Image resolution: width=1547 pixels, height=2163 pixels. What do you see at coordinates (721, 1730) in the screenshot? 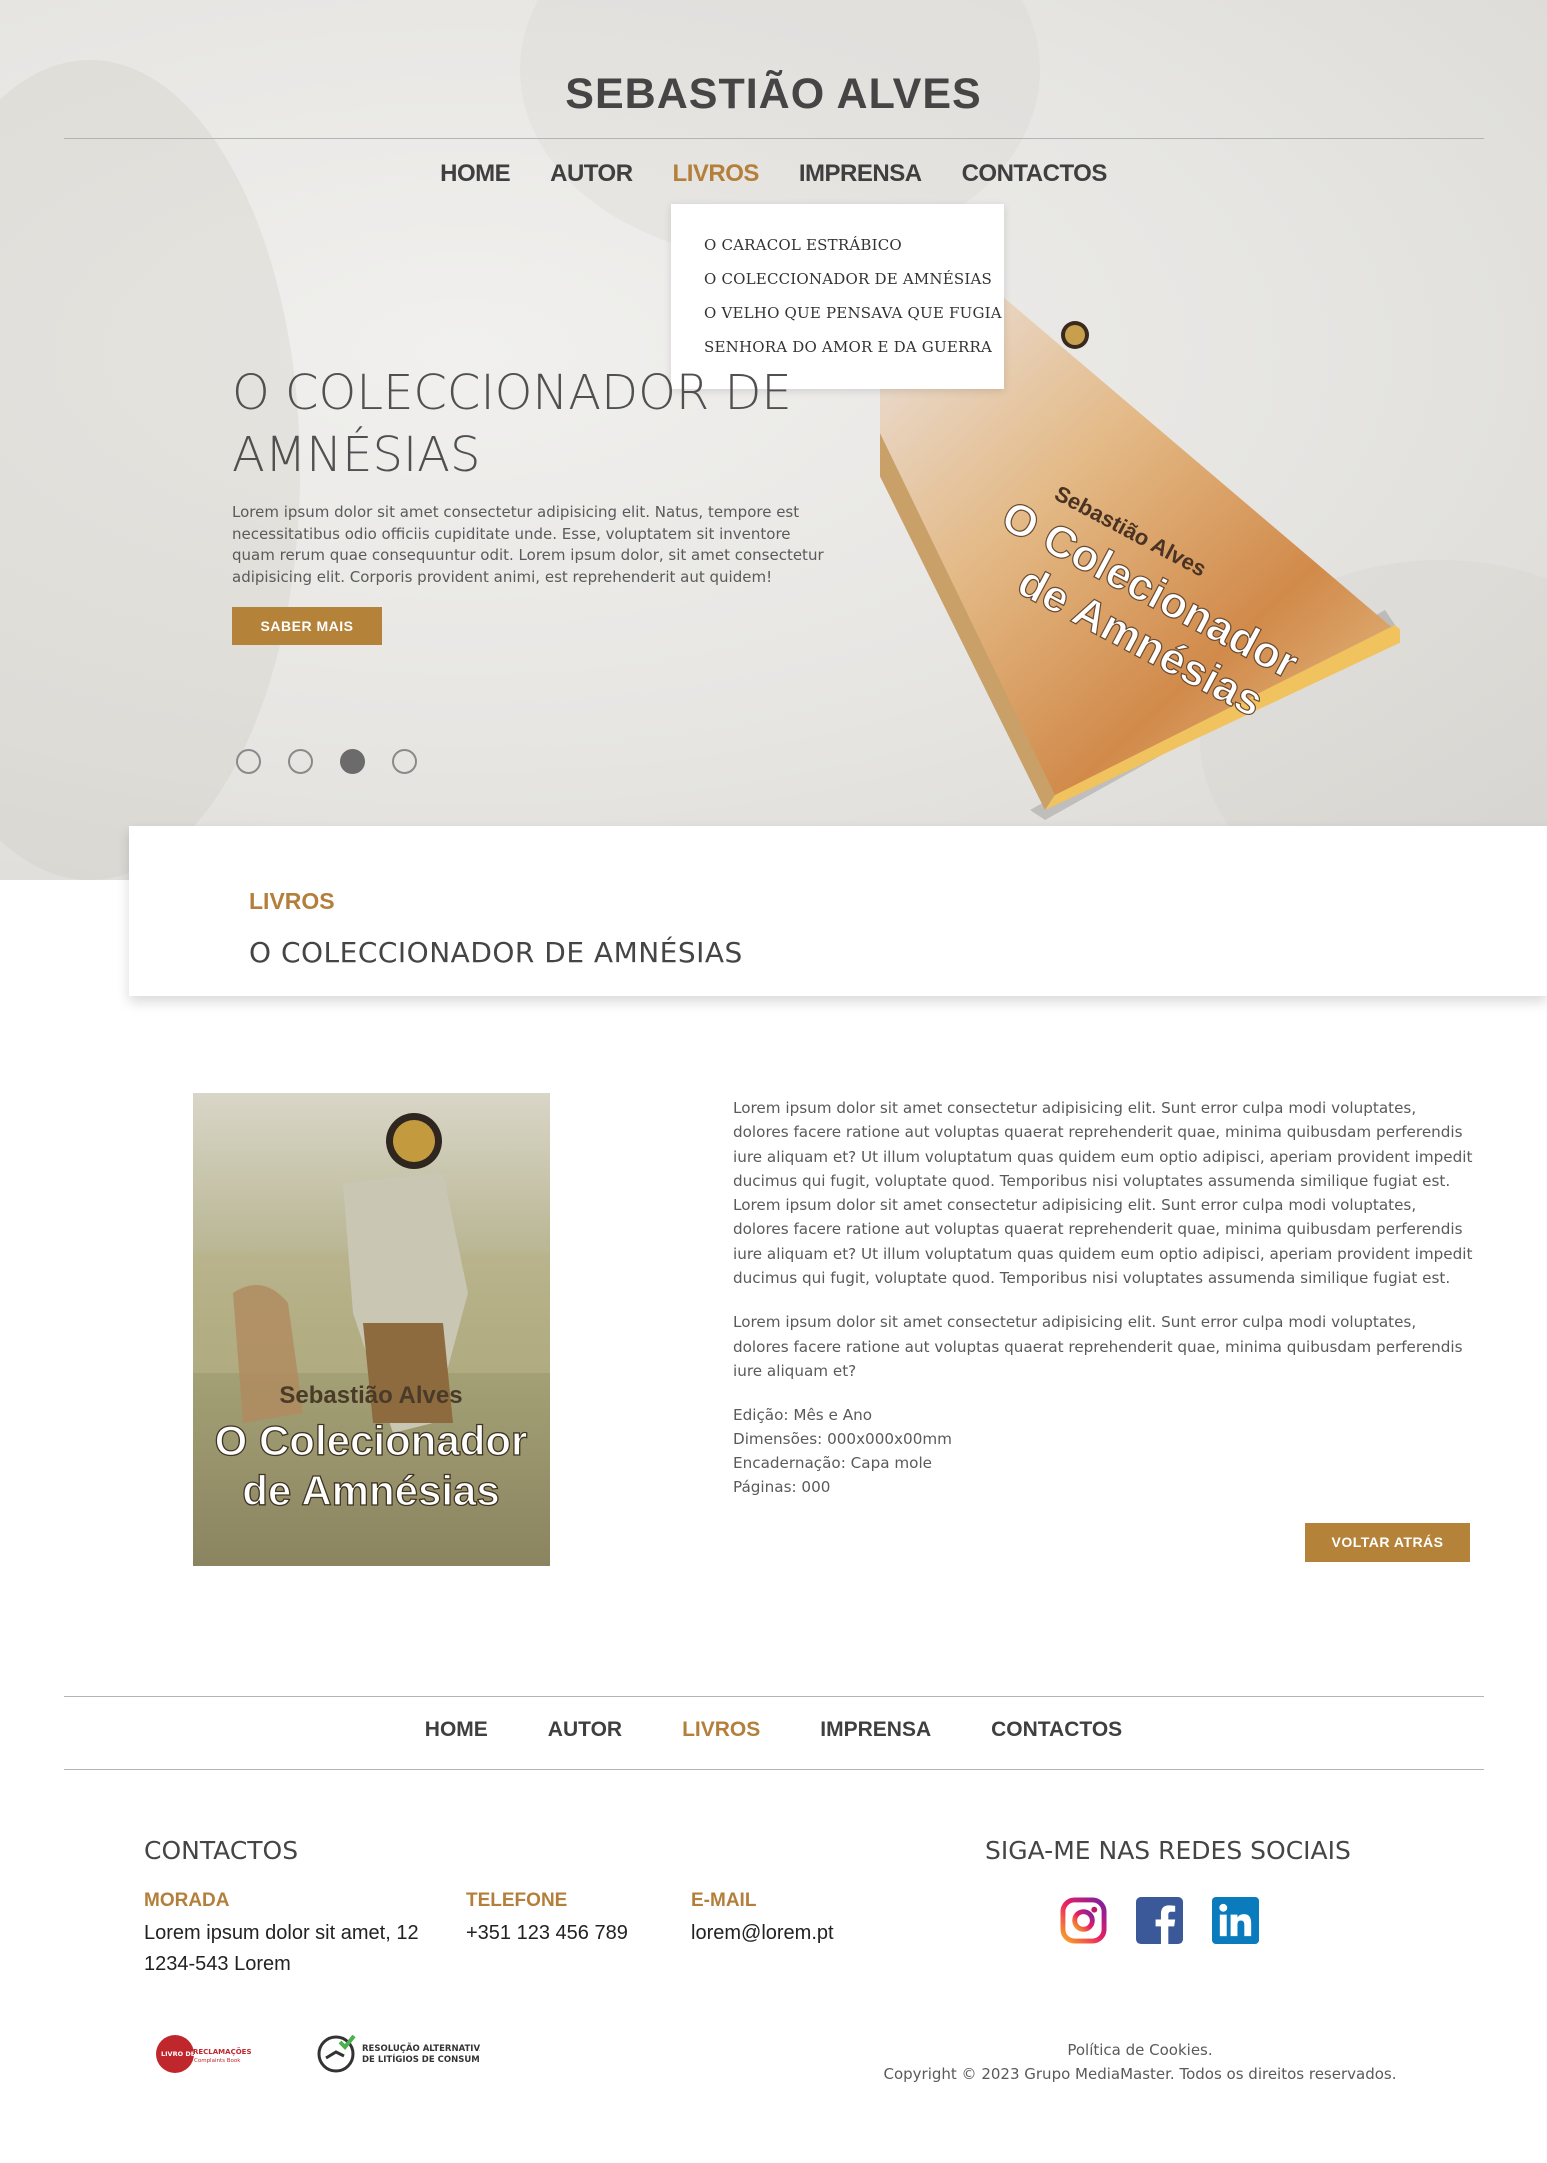
I see `footer-nav-livros: LIVROS` at bounding box center [721, 1730].